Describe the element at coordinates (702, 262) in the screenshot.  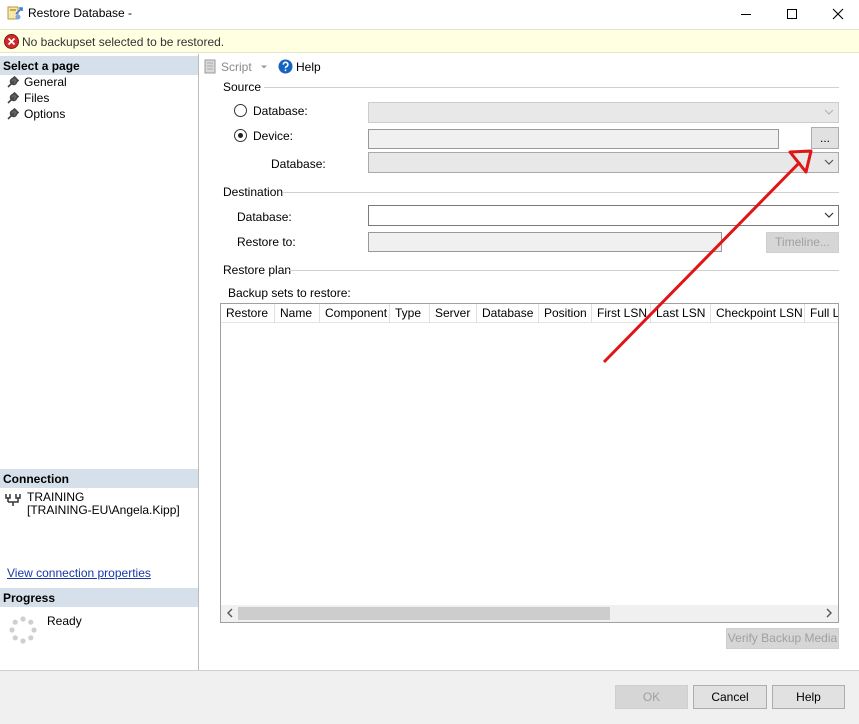
I see `annotation-arrow-shaft` at that location.